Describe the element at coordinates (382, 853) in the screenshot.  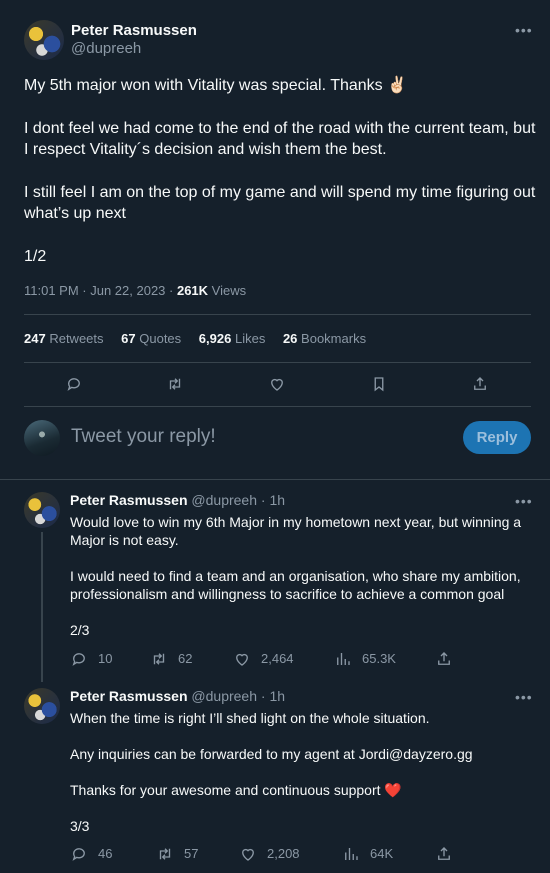
I see `view-count: 64K` at that location.